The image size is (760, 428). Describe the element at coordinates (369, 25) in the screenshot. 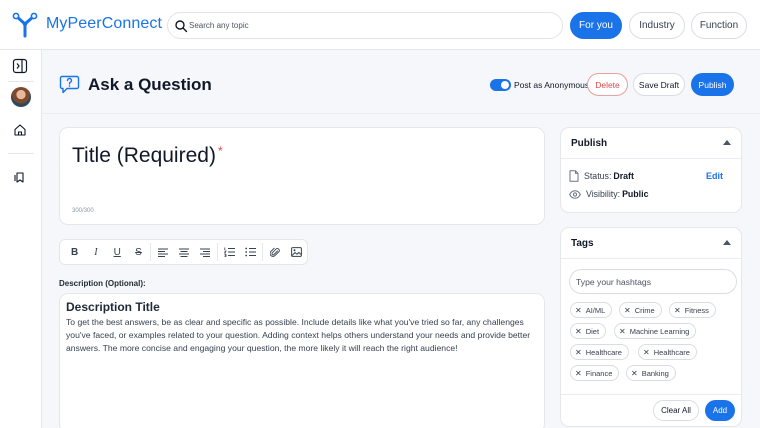

I see `search-input` at that location.